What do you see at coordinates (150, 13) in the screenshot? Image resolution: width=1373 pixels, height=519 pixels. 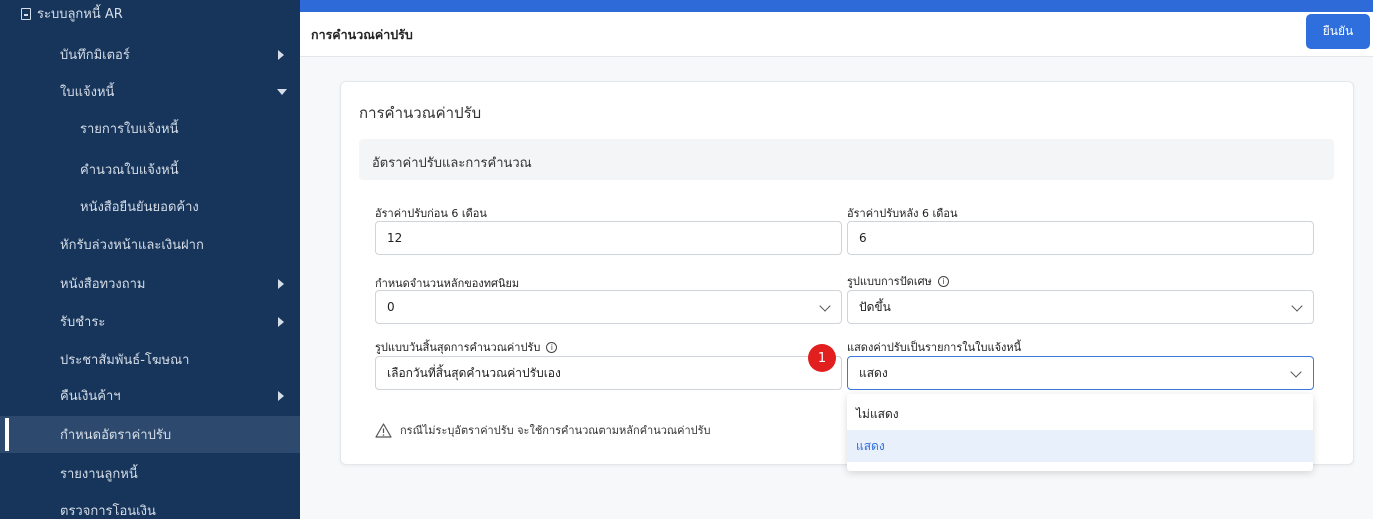 I see `sidebar-item-ar-system: ระบบลูกหนี้ AR` at bounding box center [150, 13].